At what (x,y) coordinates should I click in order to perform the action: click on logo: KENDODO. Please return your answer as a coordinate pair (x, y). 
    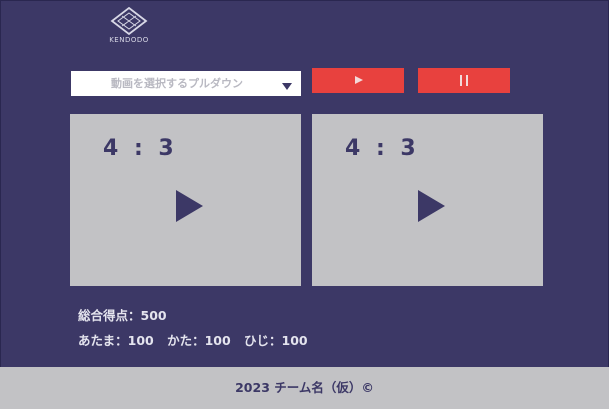
    Looking at the image, I should click on (129, 25).